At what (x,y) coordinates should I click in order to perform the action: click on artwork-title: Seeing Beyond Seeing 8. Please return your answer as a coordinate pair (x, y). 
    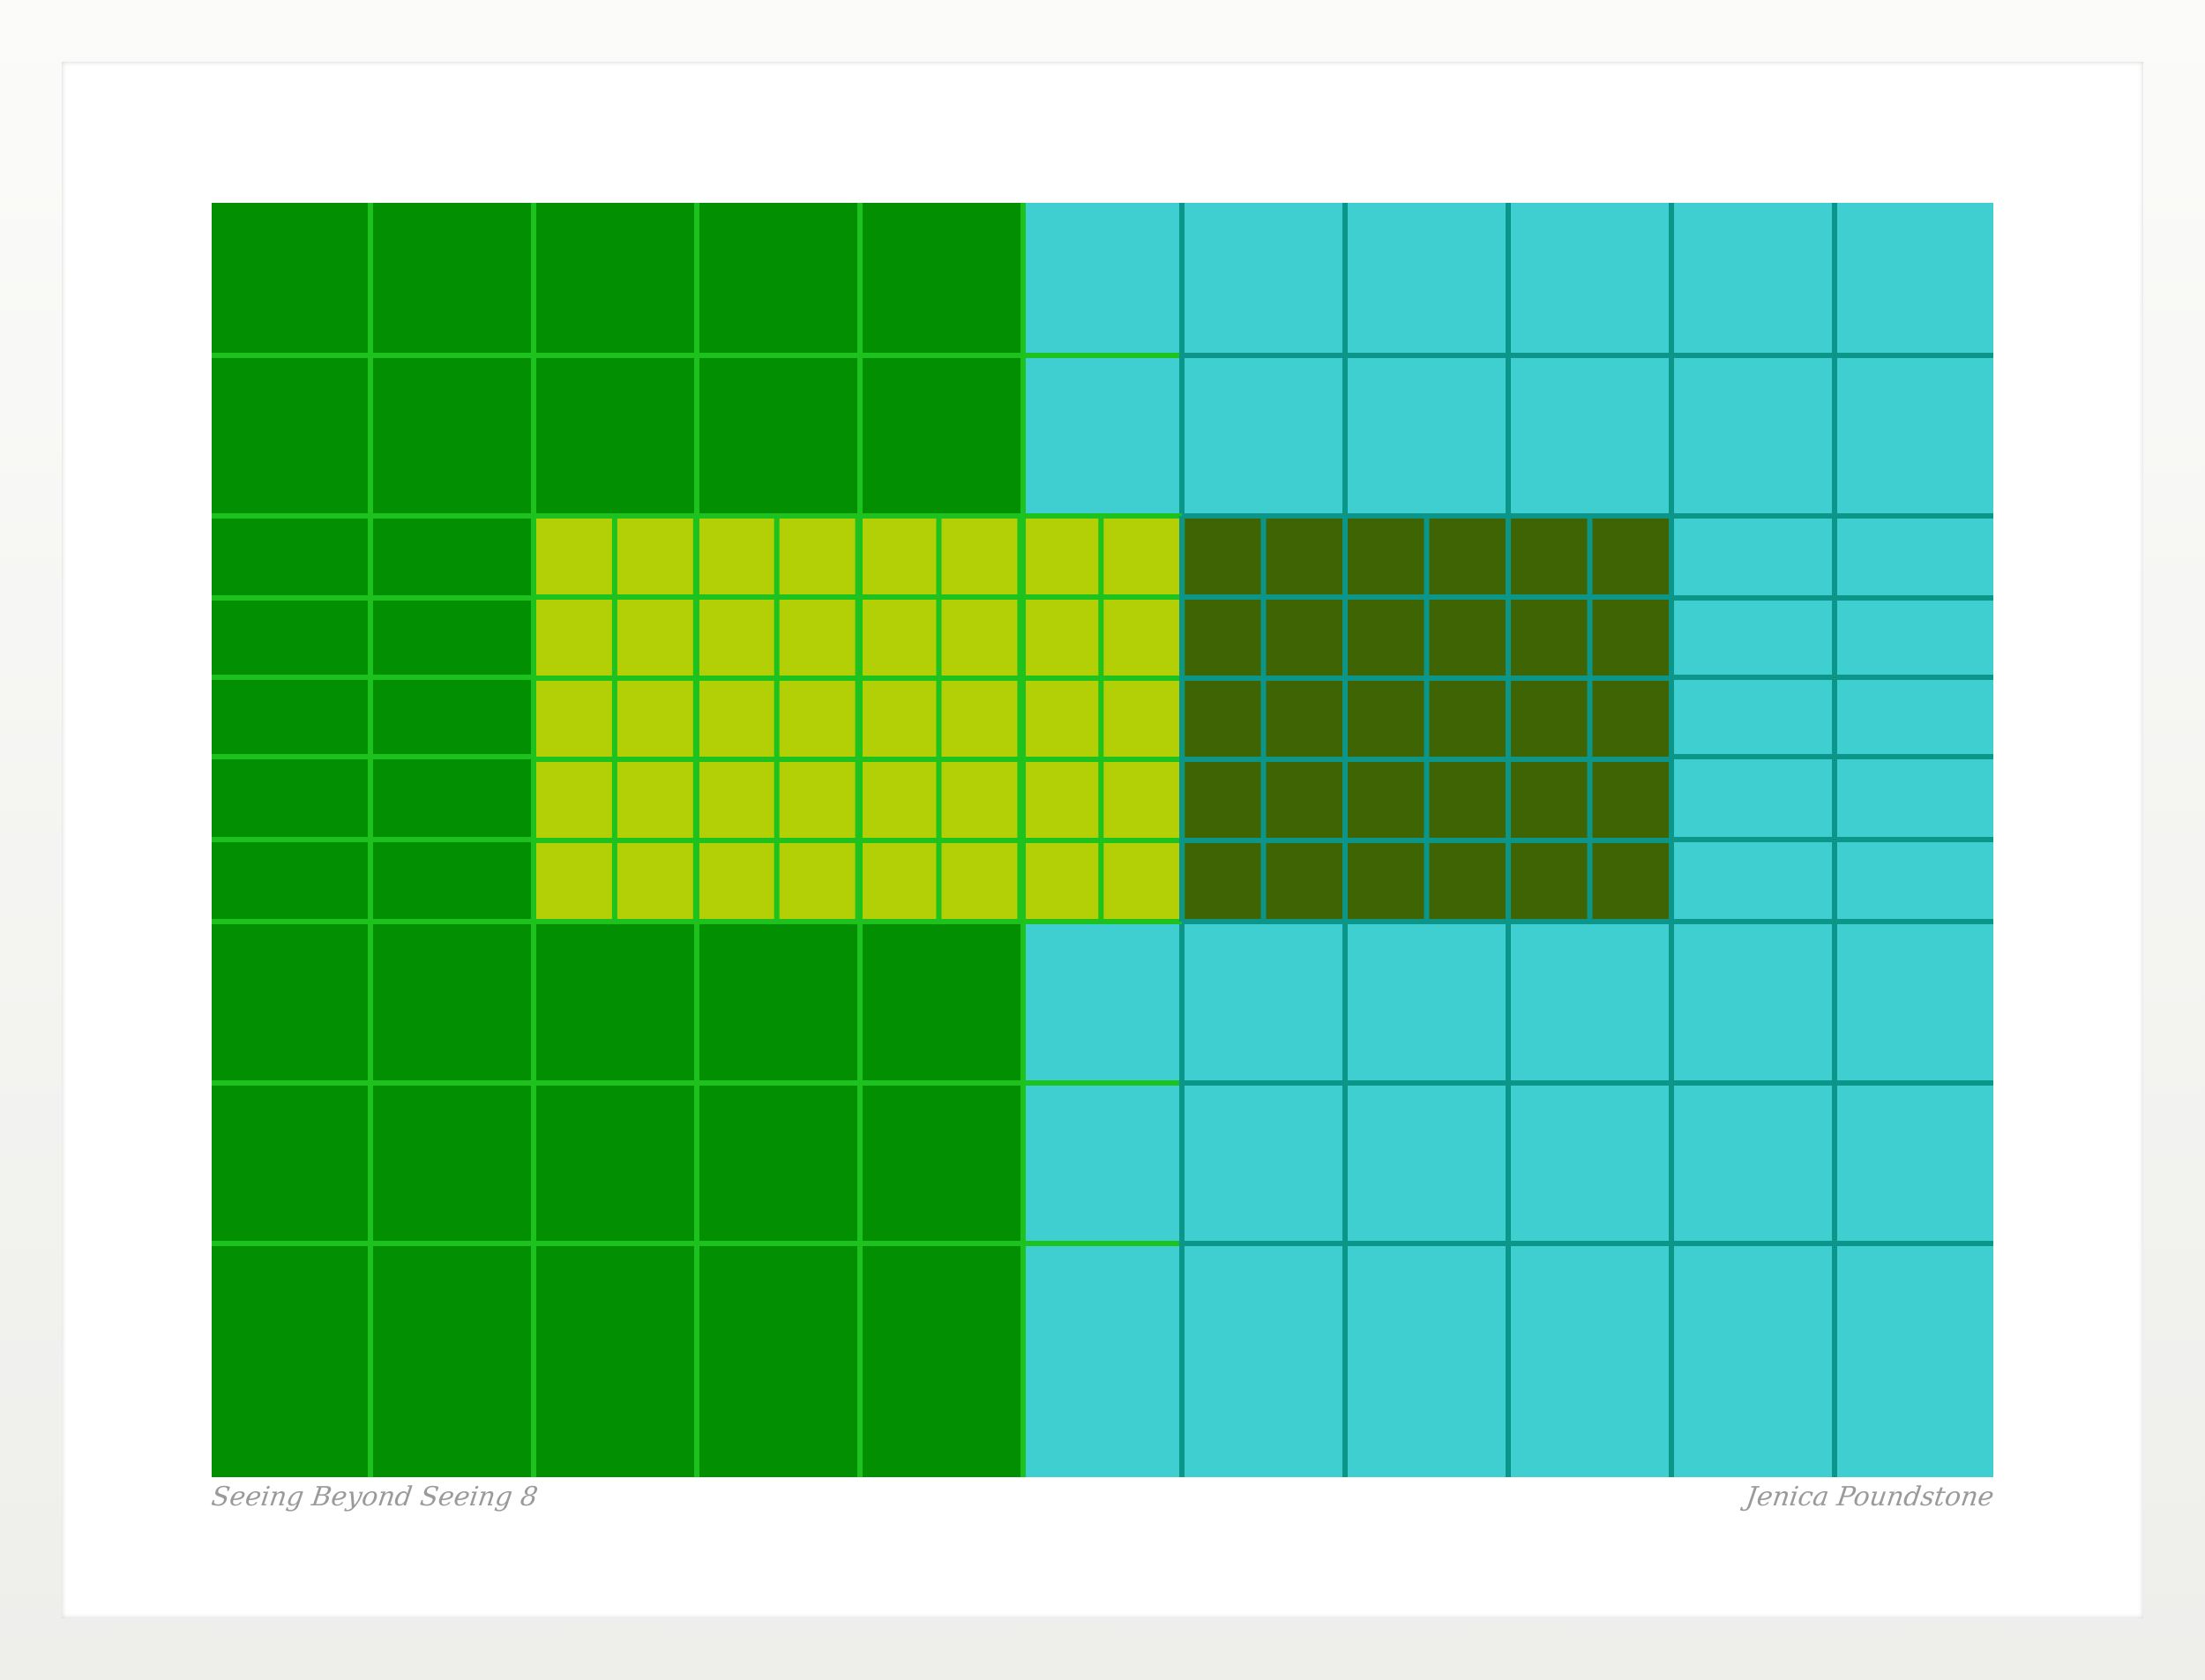
    Looking at the image, I should click on (374, 1497).